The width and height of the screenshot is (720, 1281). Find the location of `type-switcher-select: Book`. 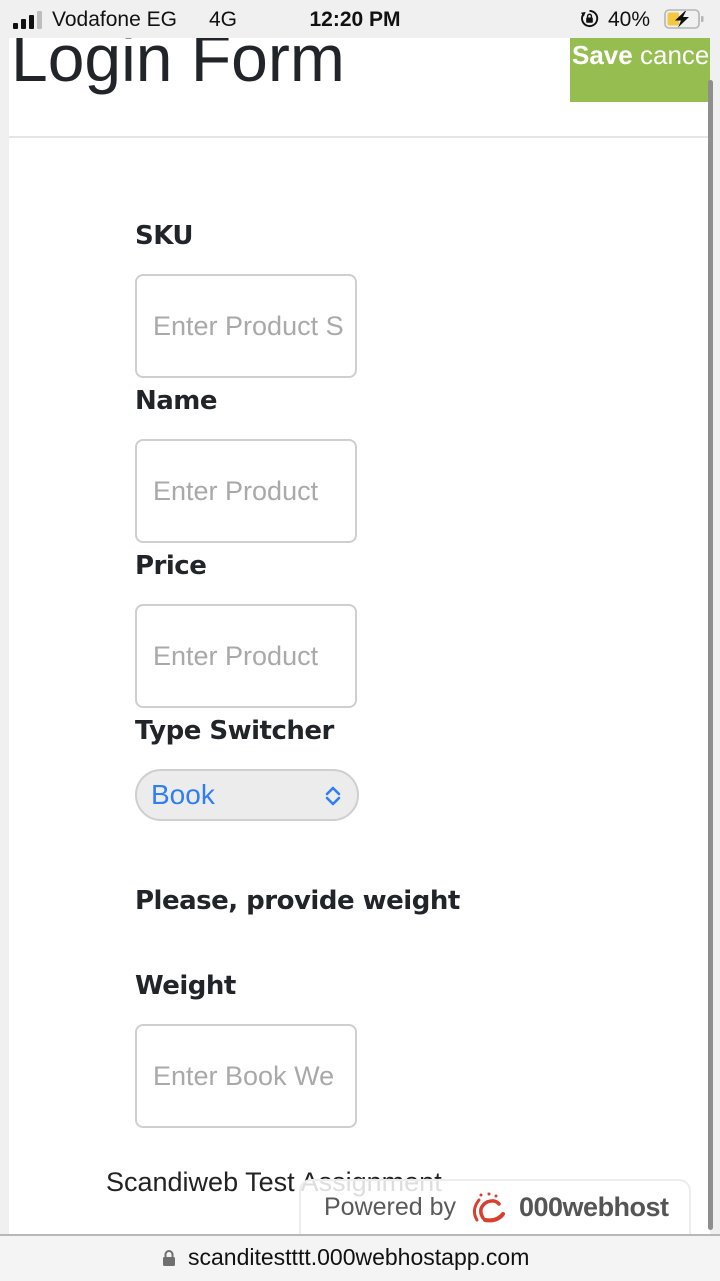

type-switcher-select: Book is located at coordinates (247, 795).